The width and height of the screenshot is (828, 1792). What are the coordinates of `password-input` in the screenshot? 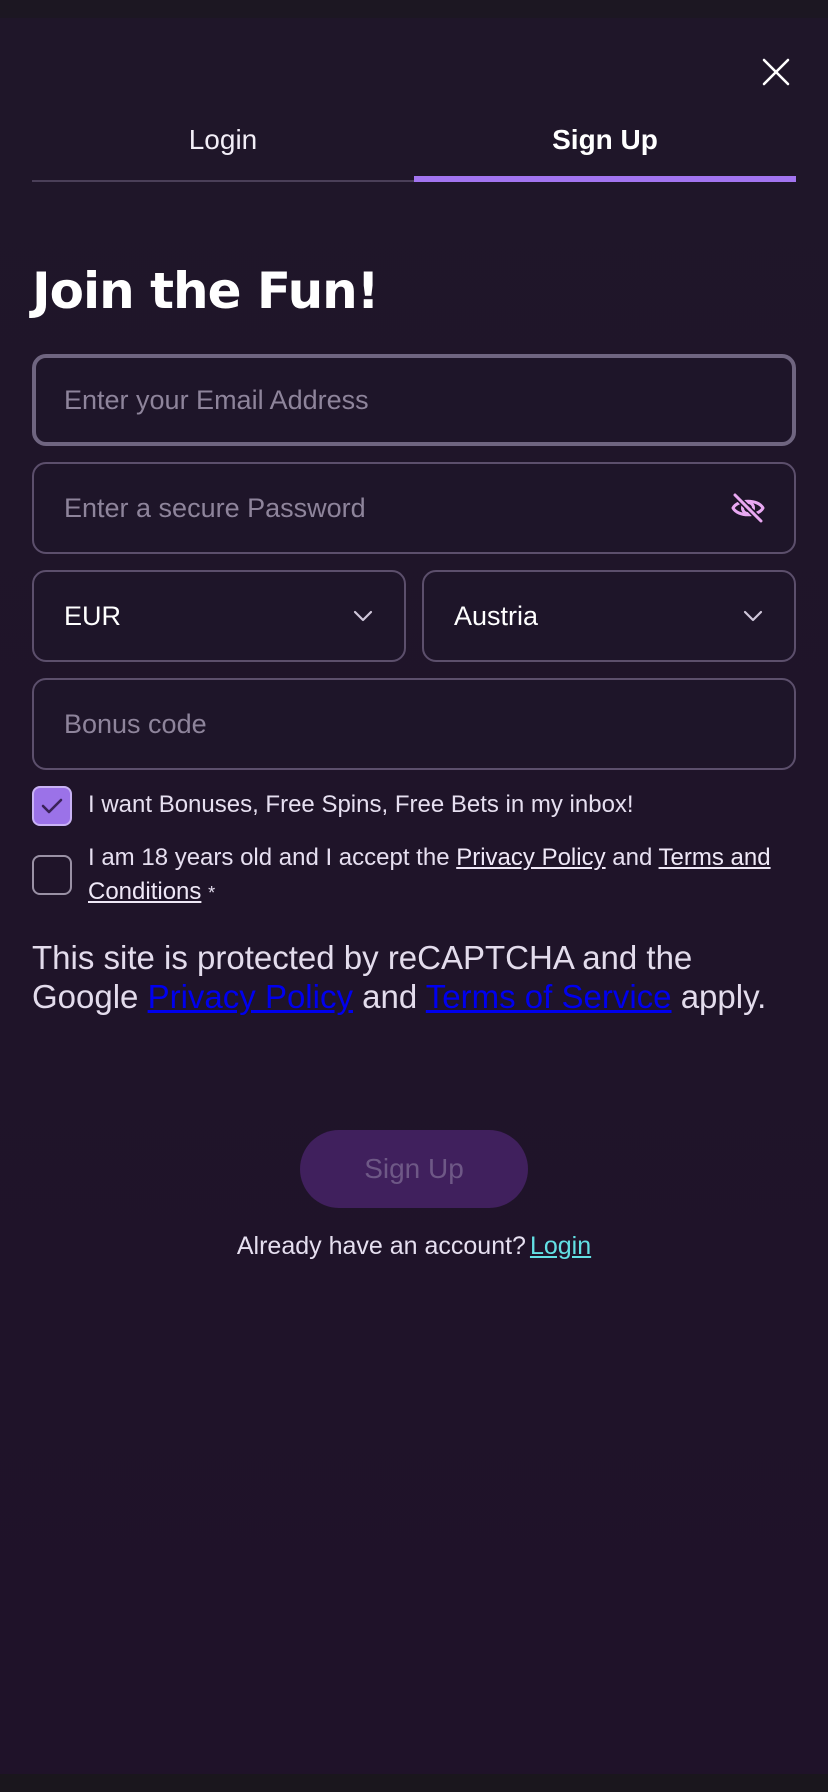 It's located at (414, 508).